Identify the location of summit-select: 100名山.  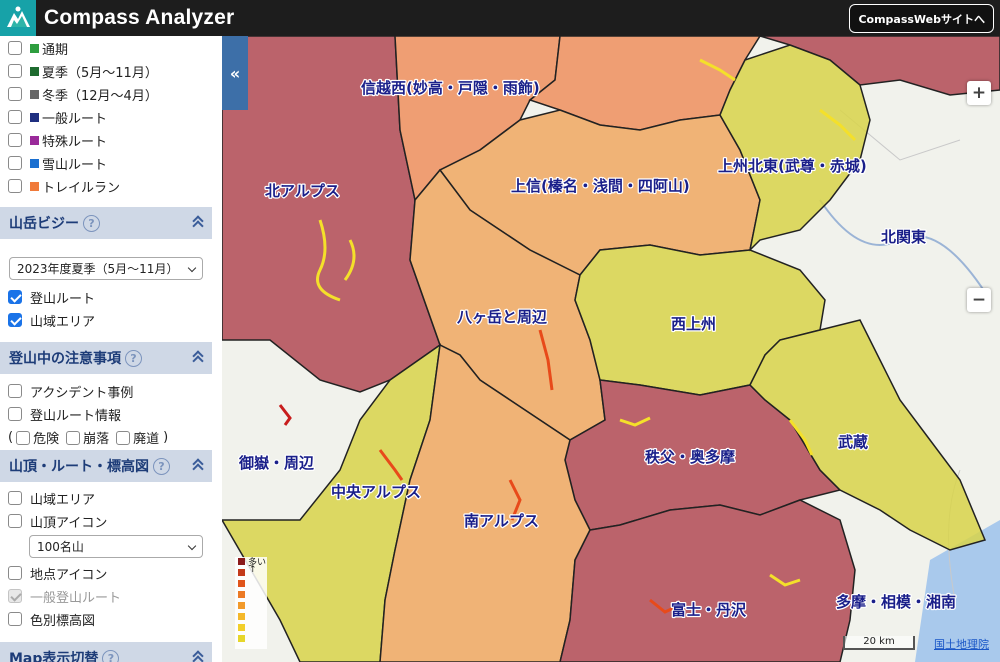
(116, 546).